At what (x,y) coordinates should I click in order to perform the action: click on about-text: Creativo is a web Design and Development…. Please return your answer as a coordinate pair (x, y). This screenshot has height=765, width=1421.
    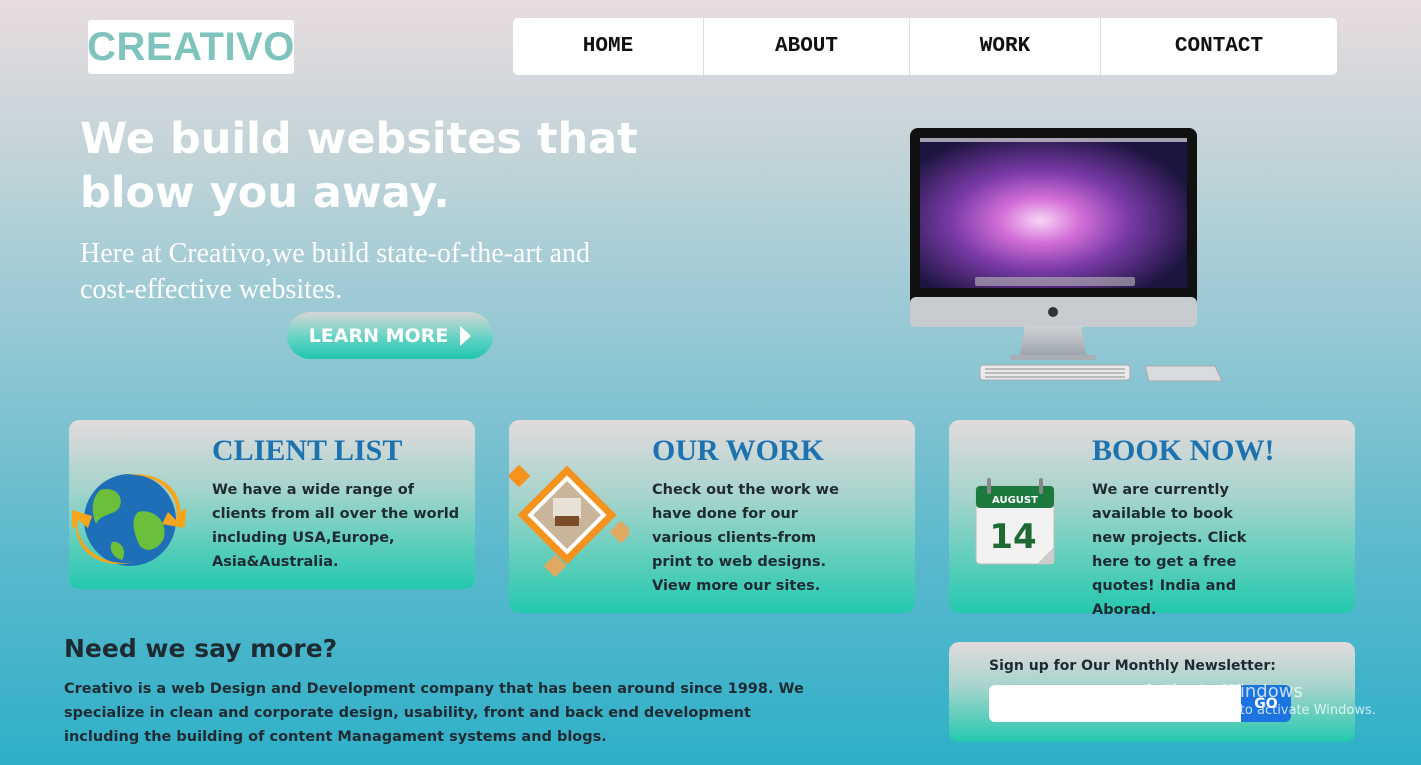
    Looking at the image, I should click on (434, 713).